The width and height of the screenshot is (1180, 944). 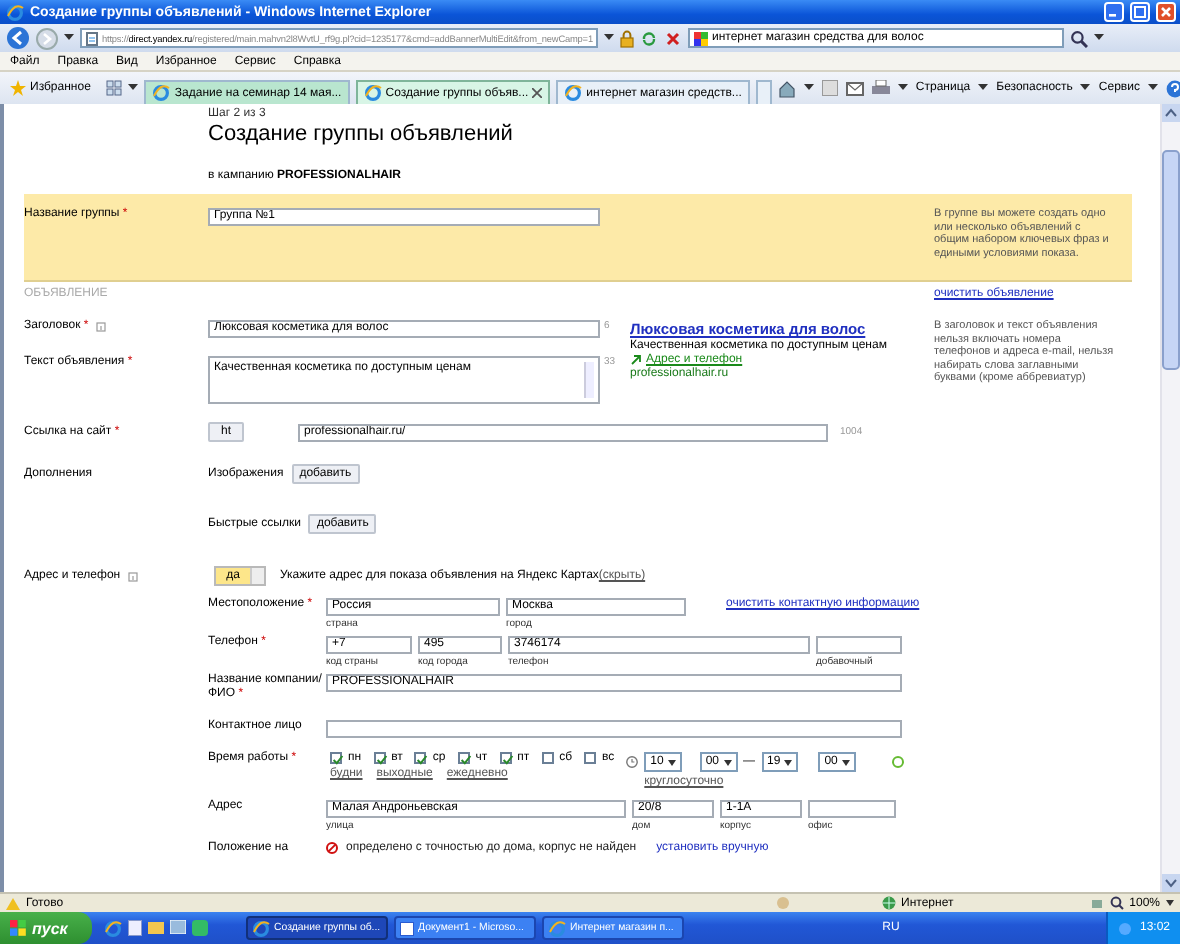 I want to click on mail-icon, so click(x=854, y=88).